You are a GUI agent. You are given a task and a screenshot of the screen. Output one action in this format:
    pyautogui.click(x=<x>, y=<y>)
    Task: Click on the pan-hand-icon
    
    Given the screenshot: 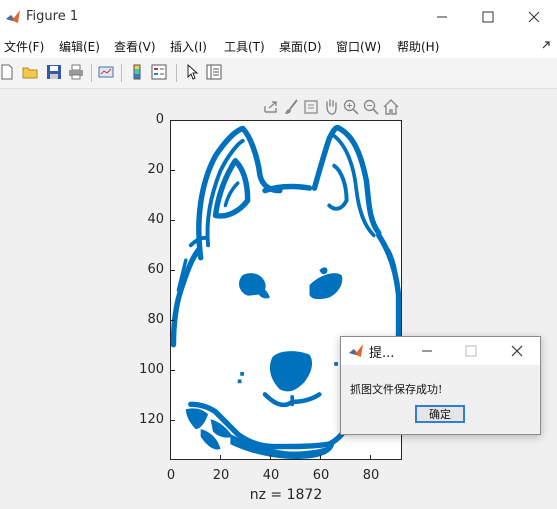 What is the action you would take?
    pyautogui.click(x=331, y=107)
    